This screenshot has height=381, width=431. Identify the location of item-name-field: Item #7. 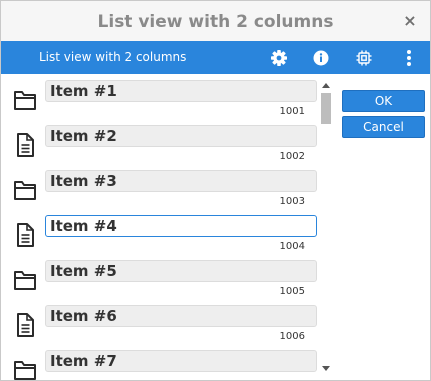
(181, 361).